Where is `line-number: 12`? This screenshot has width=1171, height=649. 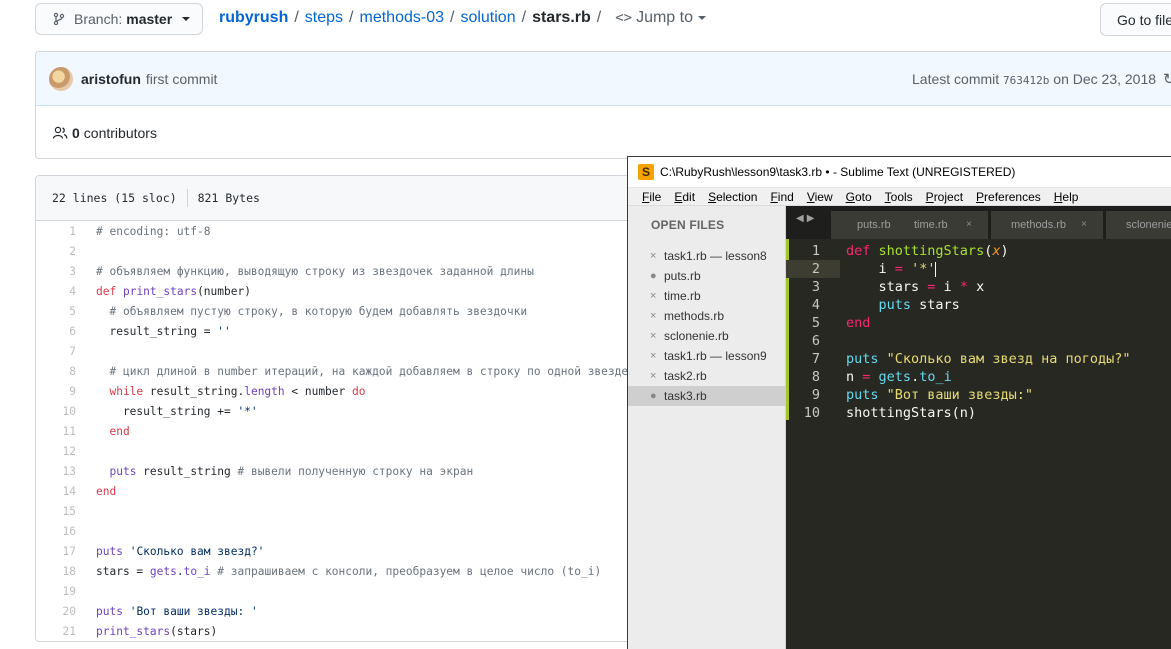 line-number: 12 is located at coordinates (56, 452).